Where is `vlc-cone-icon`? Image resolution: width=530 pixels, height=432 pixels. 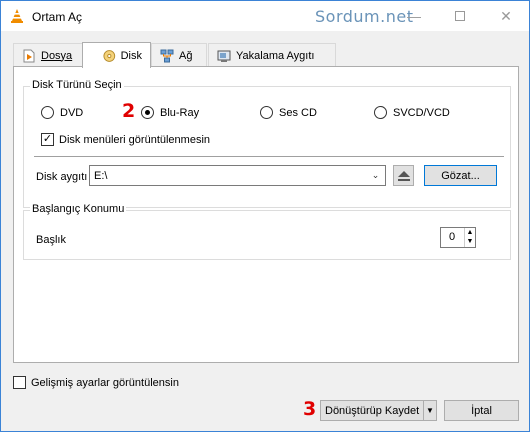
vlc-cone-icon is located at coordinates (17, 16).